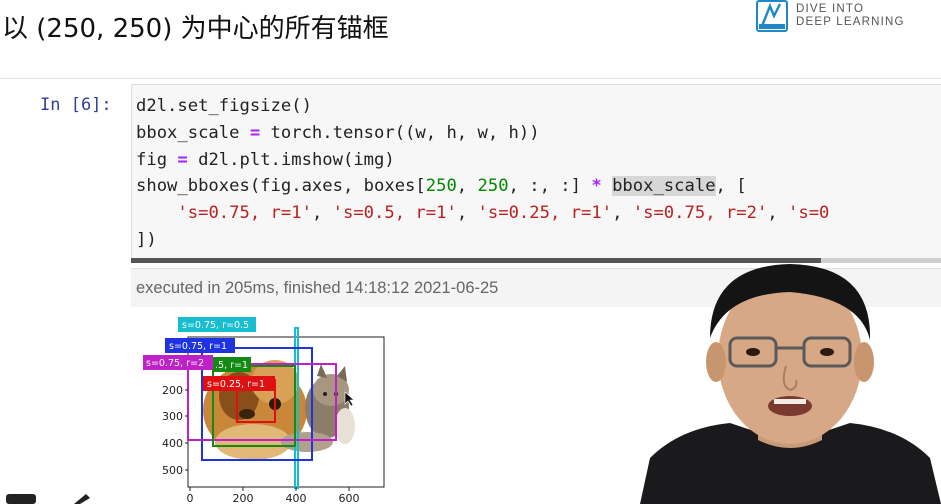  What do you see at coordinates (172, 470) in the screenshot?
I see `y-tick-500: 500` at bounding box center [172, 470].